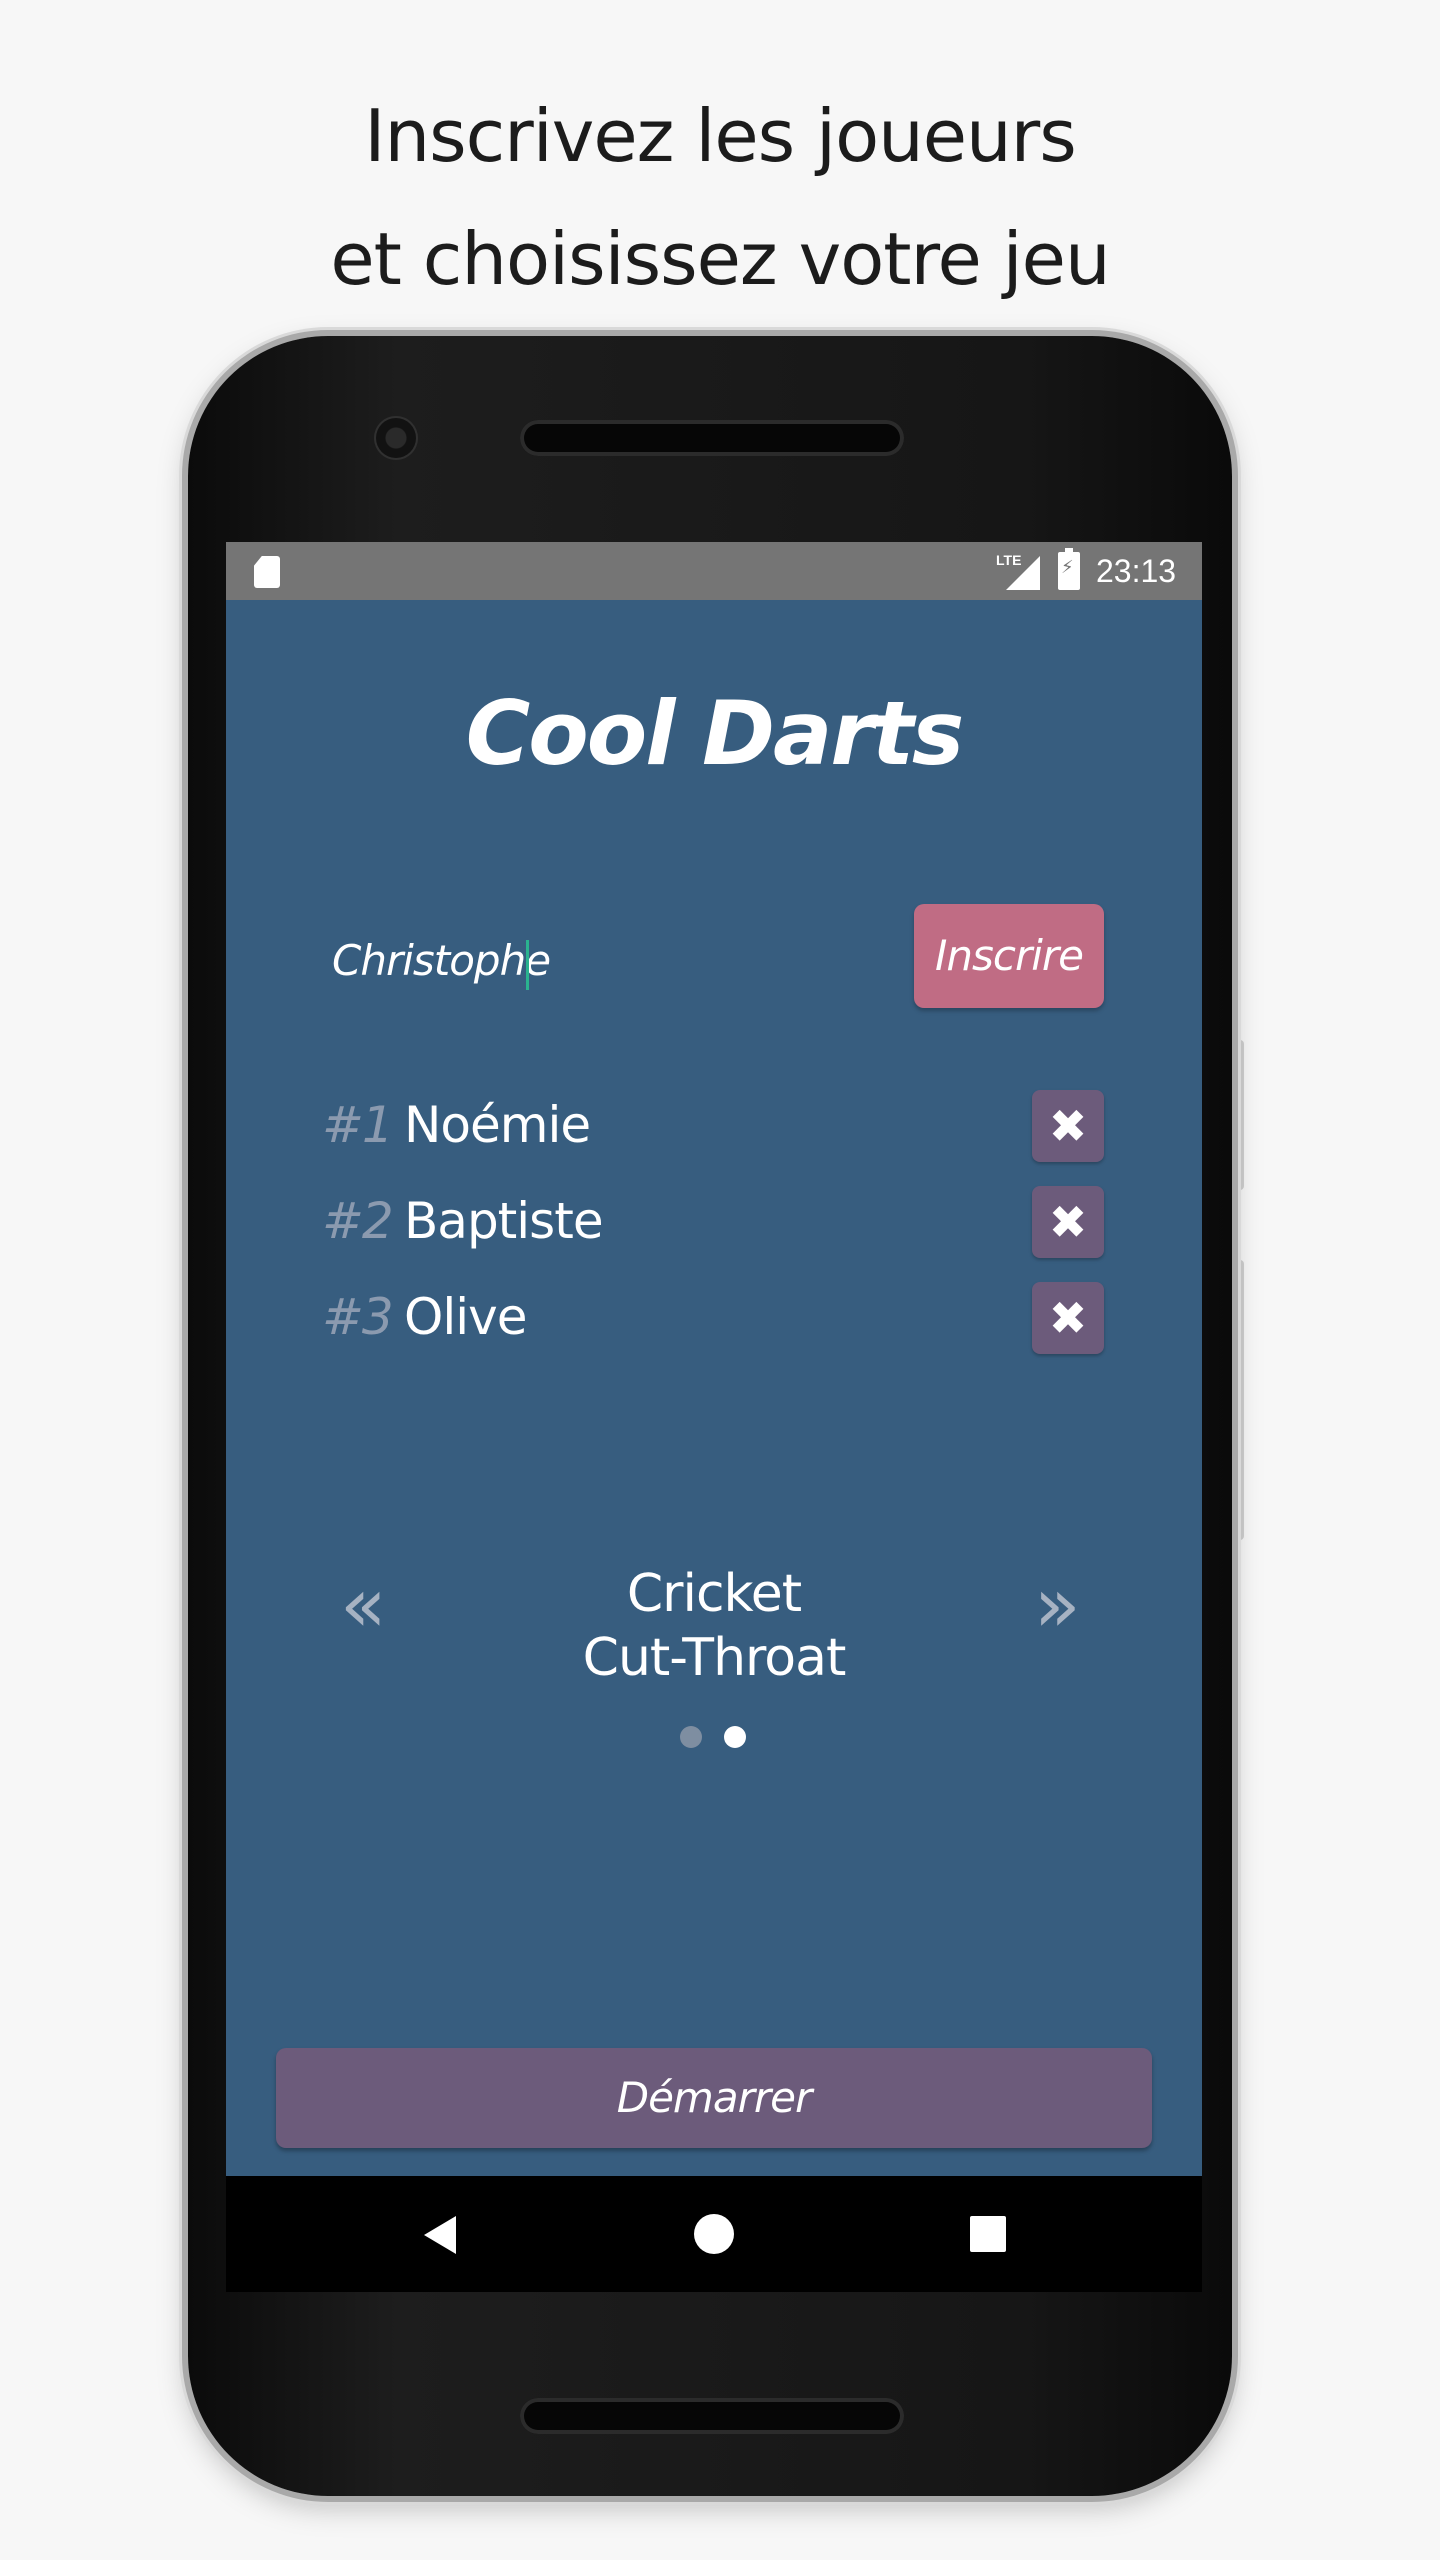 The image size is (1440, 2560). Describe the element at coordinates (714, 1658) in the screenshot. I see `game-name-line-2: Cut-Throat` at that location.